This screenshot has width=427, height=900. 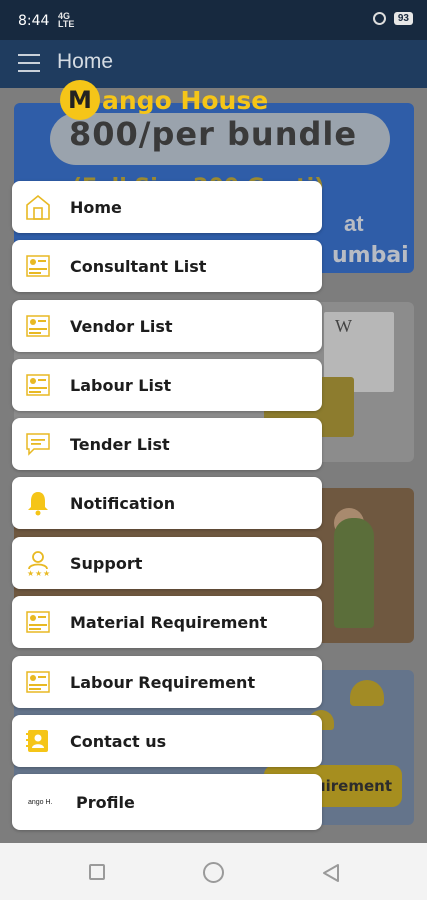 I want to click on drawer-item-label: Tender List, so click(x=120, y=444).